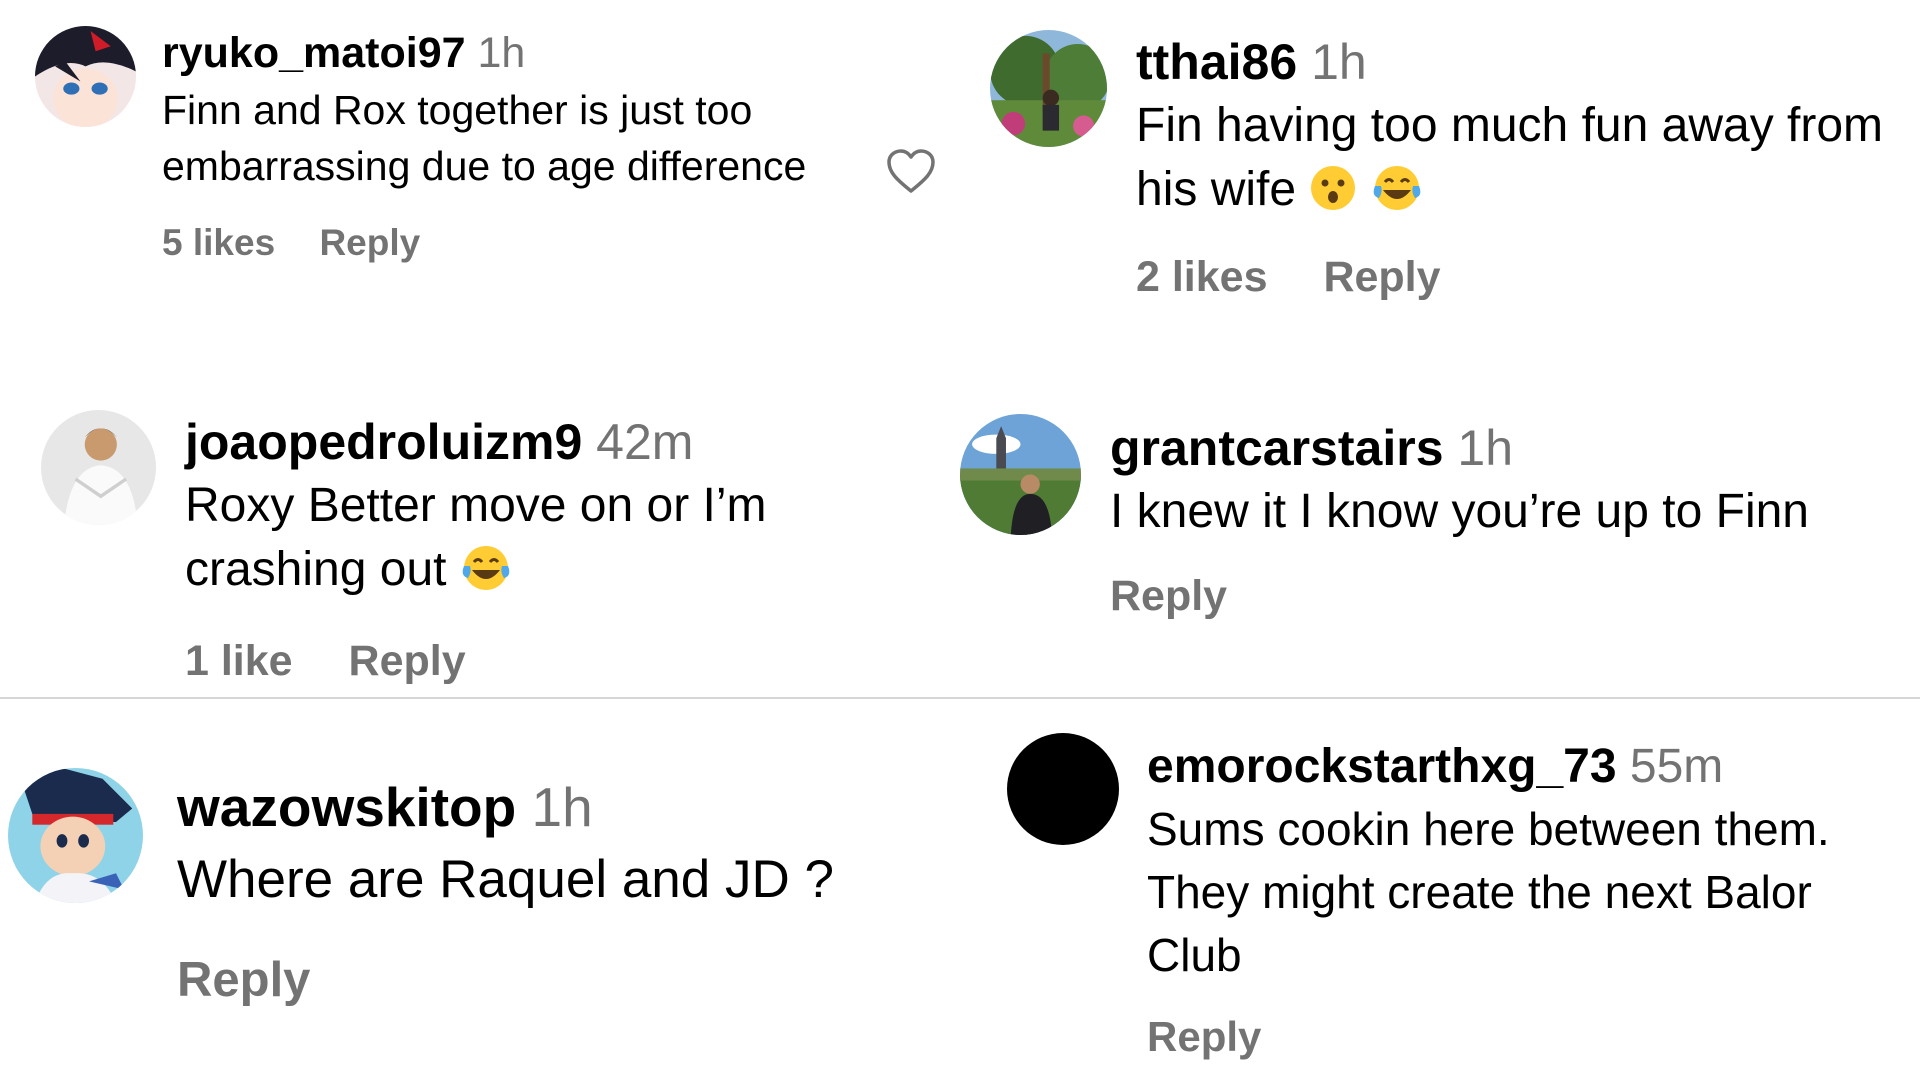 The image size is (1920, 1080). What do you see at coordinates (383, 442) in the screenshot?
I see `username: joaopedroluizm9` at bounding box center [383, 442].